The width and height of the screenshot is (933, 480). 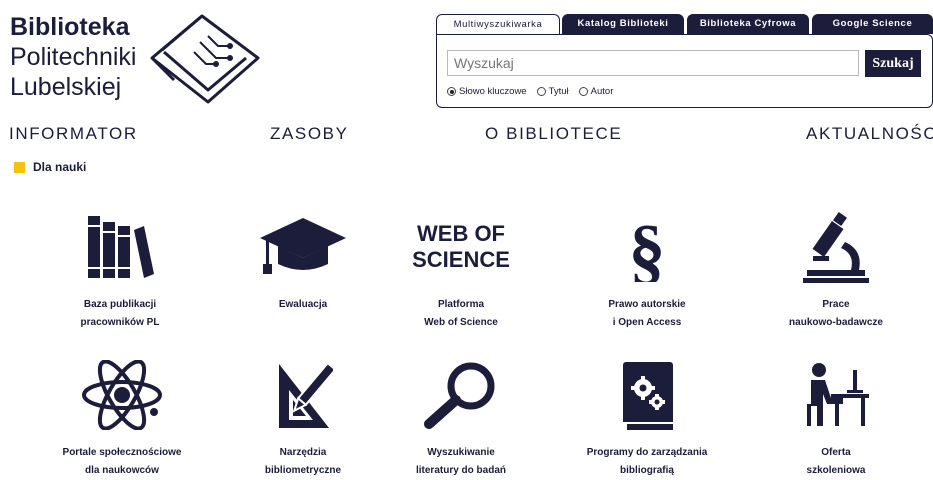 I want to click on tile-ewaluacja: Ewaluacja, so click(x=303, y=263).